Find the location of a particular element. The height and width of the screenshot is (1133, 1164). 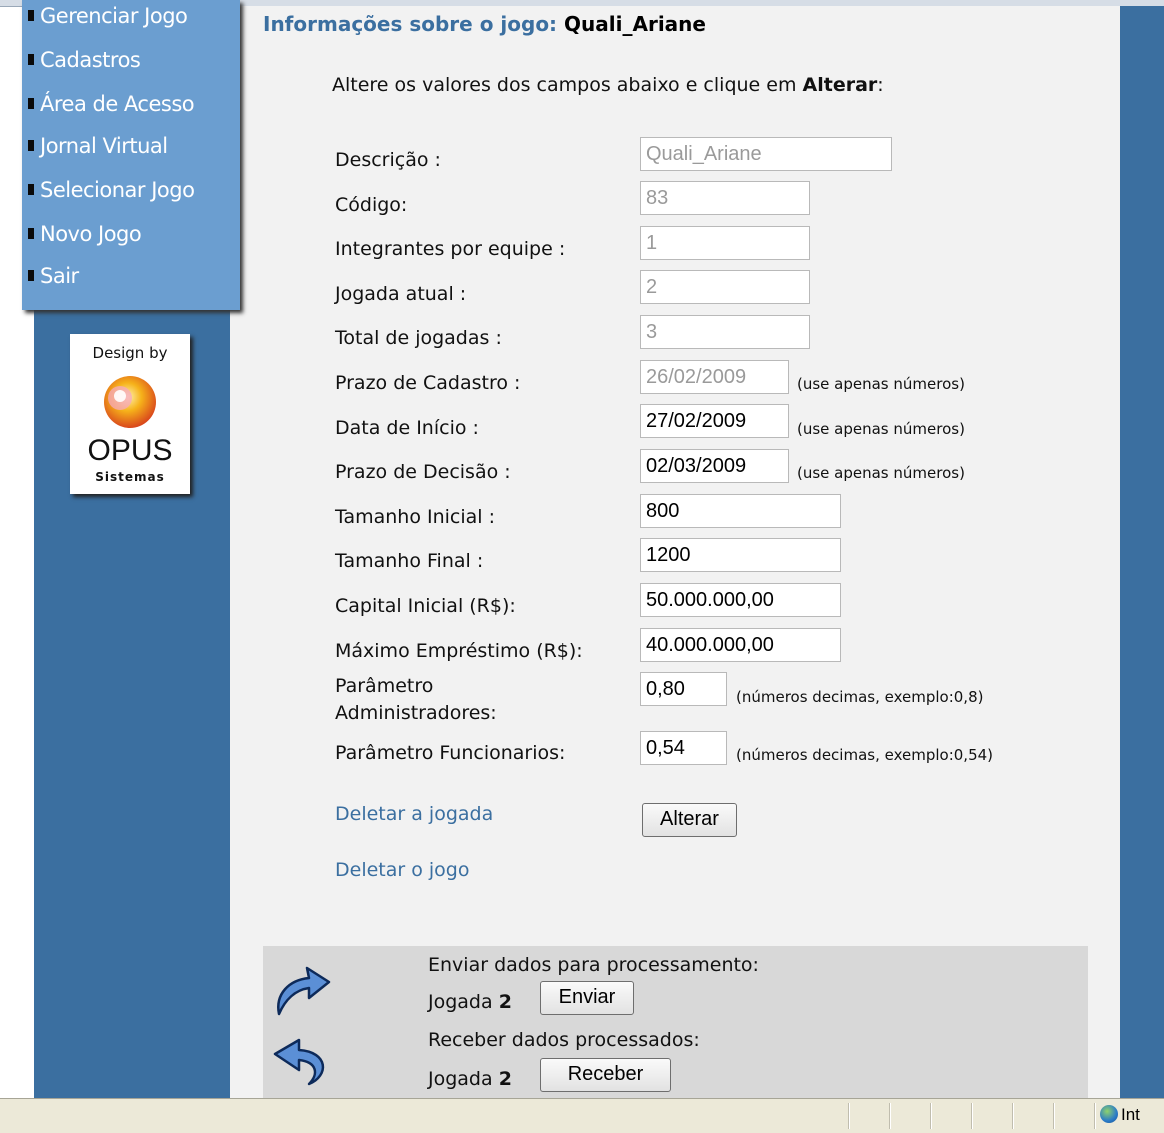

menu-item-label: Selecionar Jogo is located at coordinates (117, 190).